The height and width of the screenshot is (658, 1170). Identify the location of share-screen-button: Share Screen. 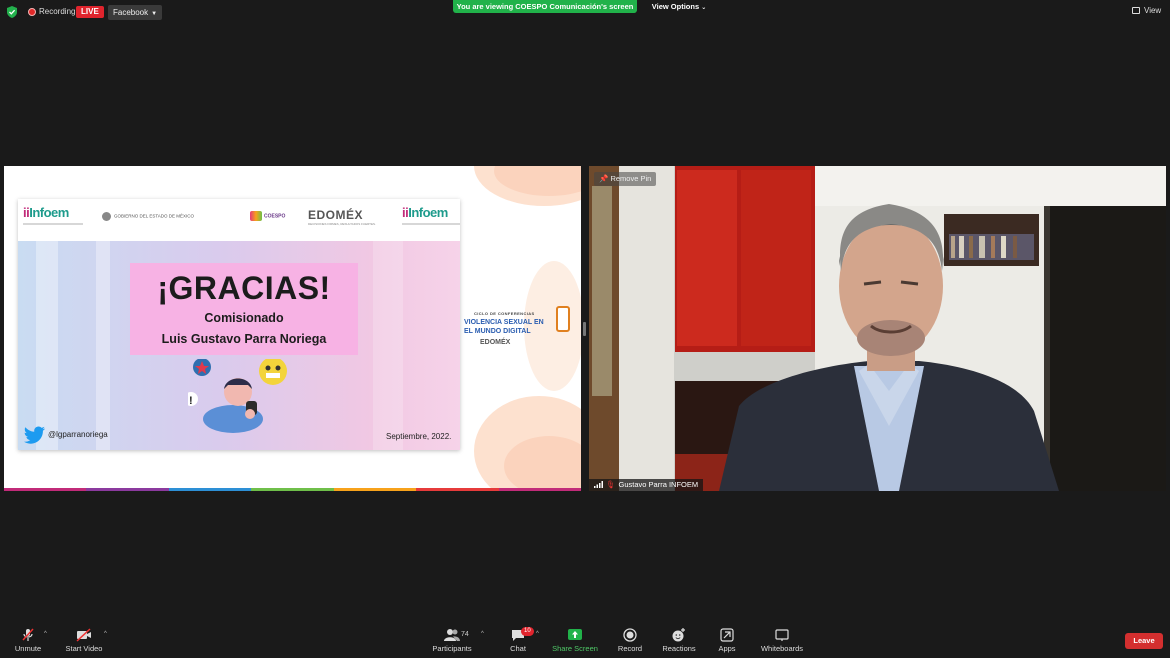
(575, 641).